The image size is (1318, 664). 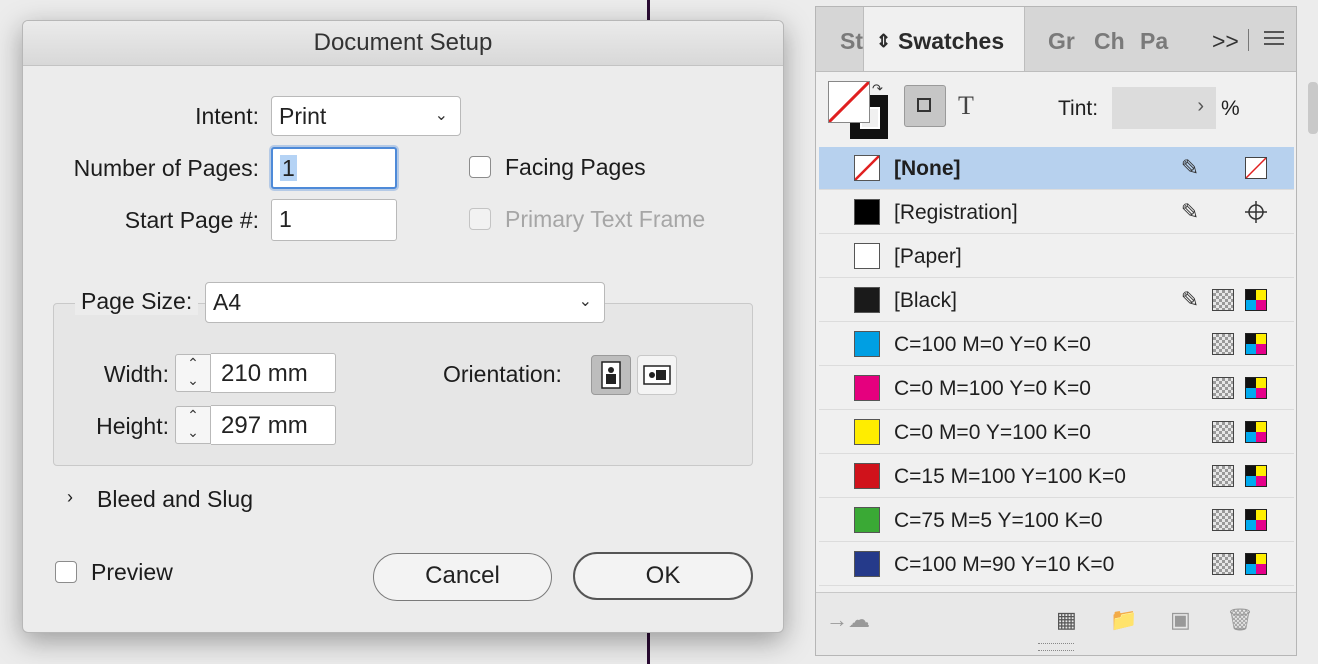 What do you see at coordinates (1225, 39) in the screenshot?
I see `panel-overflow-button: >>` at bounding box center [1225, 39].